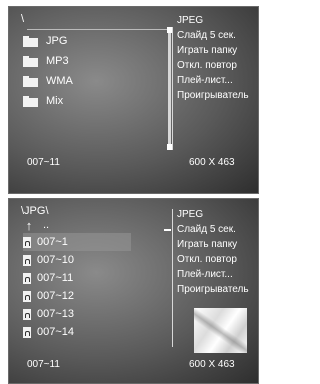 Image resolution: width=320 pixels, height=384 pixels. I want to click on folder-list: JPG MP3 WMA Mix, so click(48, 71).